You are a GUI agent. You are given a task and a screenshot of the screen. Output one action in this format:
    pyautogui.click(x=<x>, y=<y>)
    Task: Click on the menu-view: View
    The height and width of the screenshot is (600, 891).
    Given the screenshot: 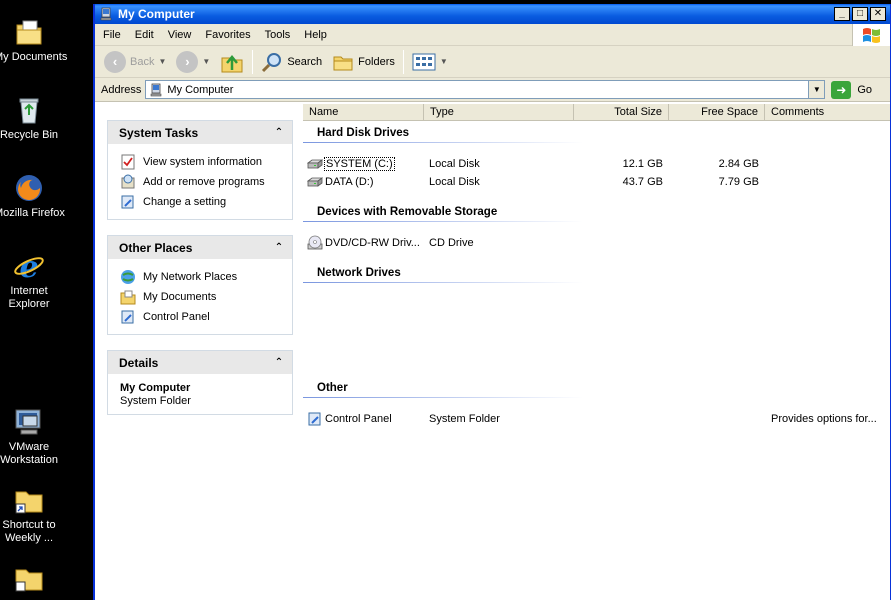 What is the action you would take?
    pyautogui.click(x=180, y=35)
    